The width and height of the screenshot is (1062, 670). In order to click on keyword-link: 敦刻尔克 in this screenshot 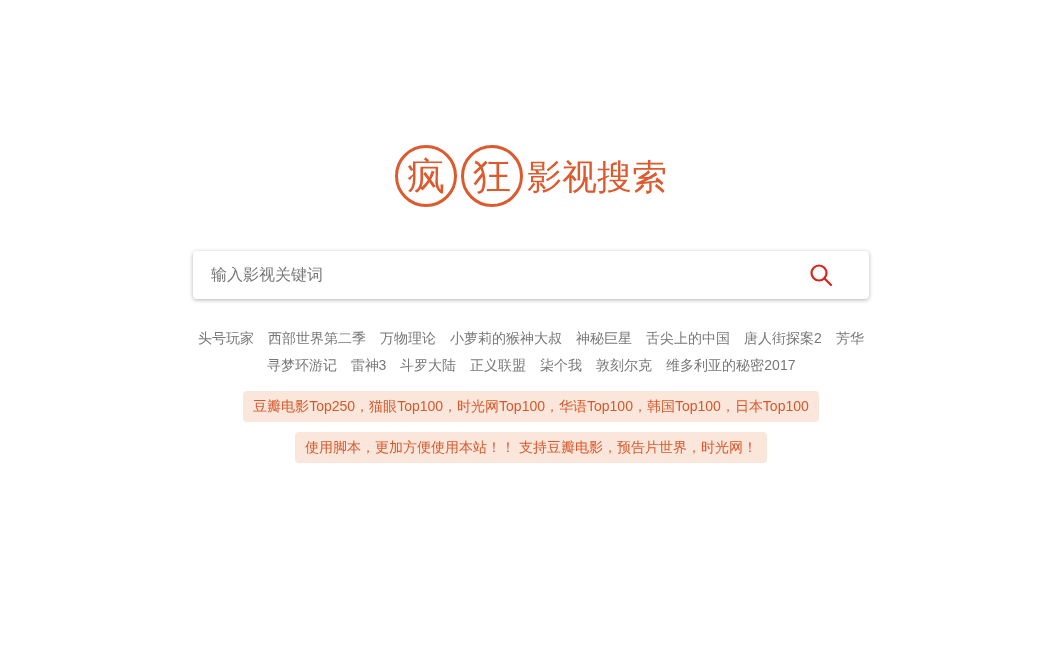, I will do `click(624, 365)`.